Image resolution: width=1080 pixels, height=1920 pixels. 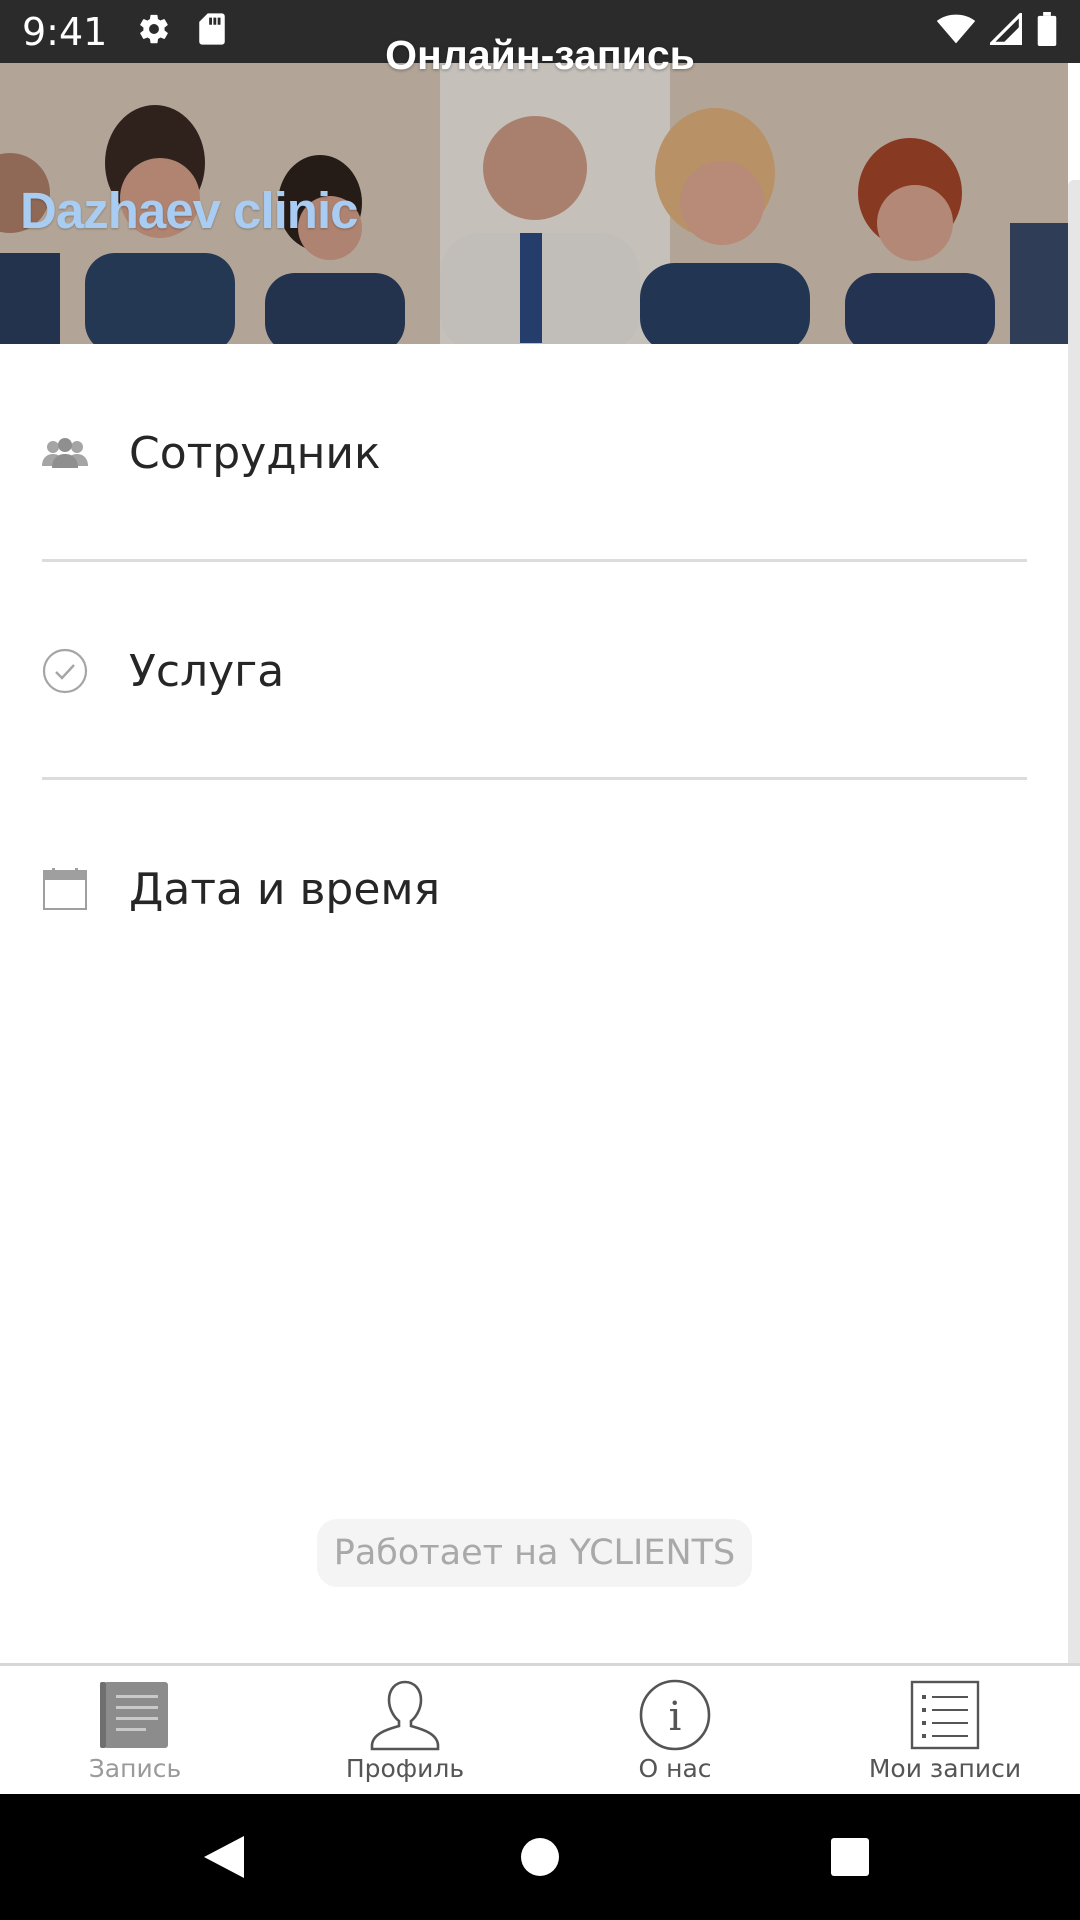 What do you see at coordinates (65, 889) in the screenshot?
I see `calendar-icon` at bounding box center [65, 889].